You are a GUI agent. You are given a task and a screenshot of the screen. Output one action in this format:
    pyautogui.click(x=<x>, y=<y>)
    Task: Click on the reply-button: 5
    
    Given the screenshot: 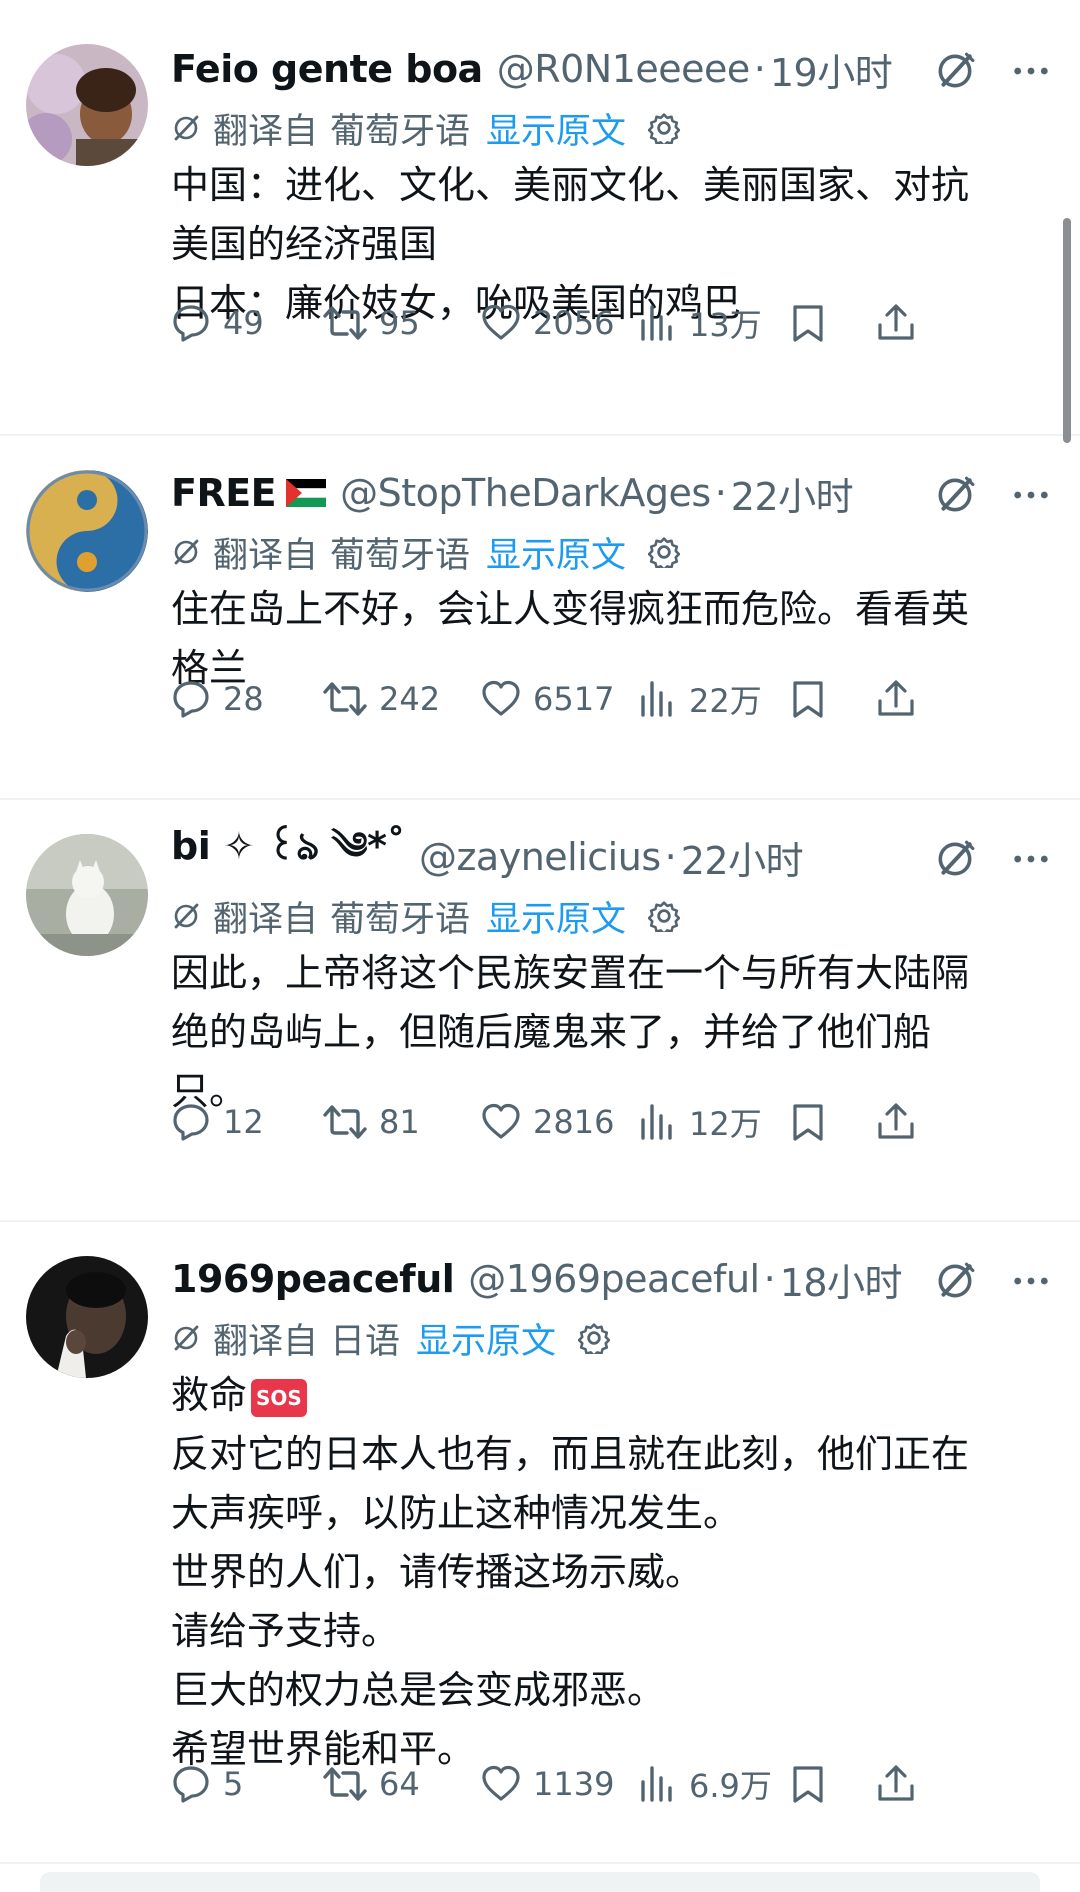 What is the action you would take?
    pyautogui.click(x=207, y=1784)
    